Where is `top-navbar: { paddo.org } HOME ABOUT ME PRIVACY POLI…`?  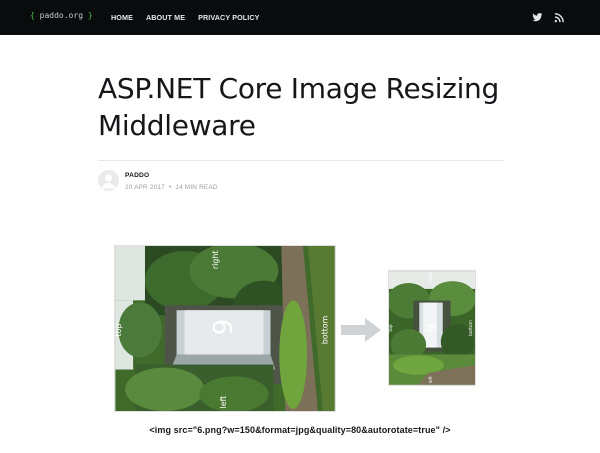 top-navbar: { paddo.org } HOME ABOUT ME PRIVACY POLI… is located at coordinates (300, 17).